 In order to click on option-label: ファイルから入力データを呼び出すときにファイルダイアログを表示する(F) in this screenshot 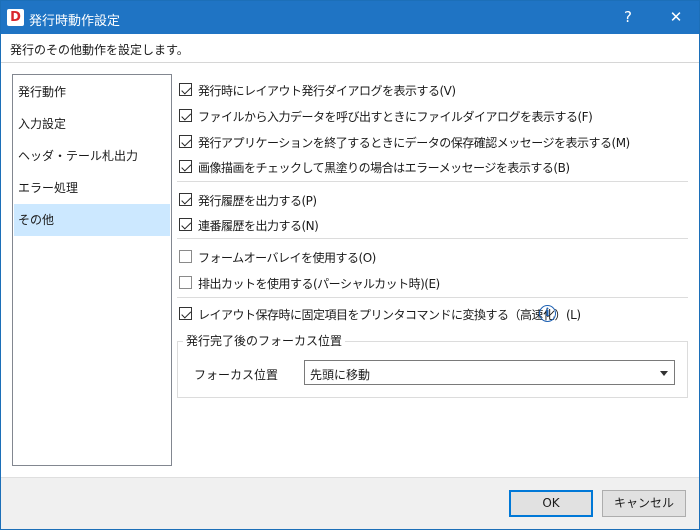, I will do `click(395, 117)`.